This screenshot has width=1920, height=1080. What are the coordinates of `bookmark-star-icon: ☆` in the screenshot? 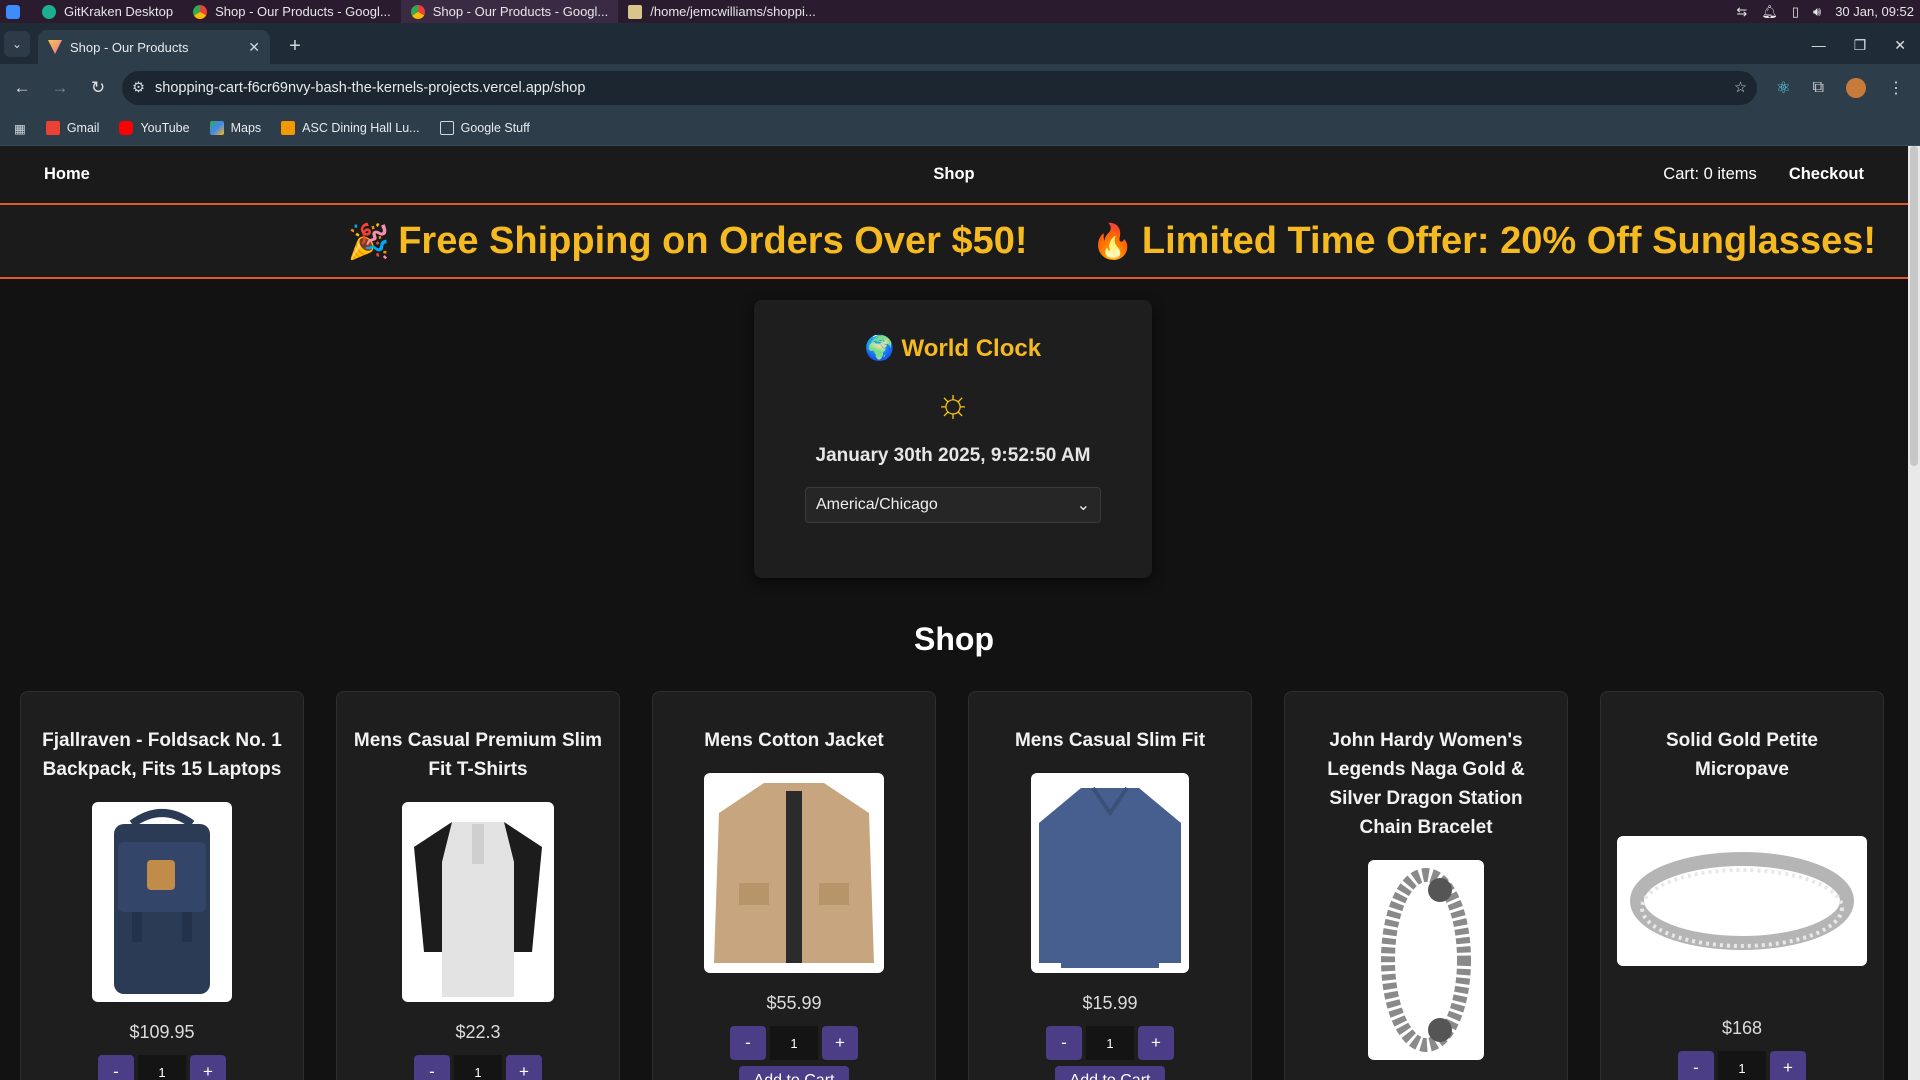 It's located at (1740, 88).